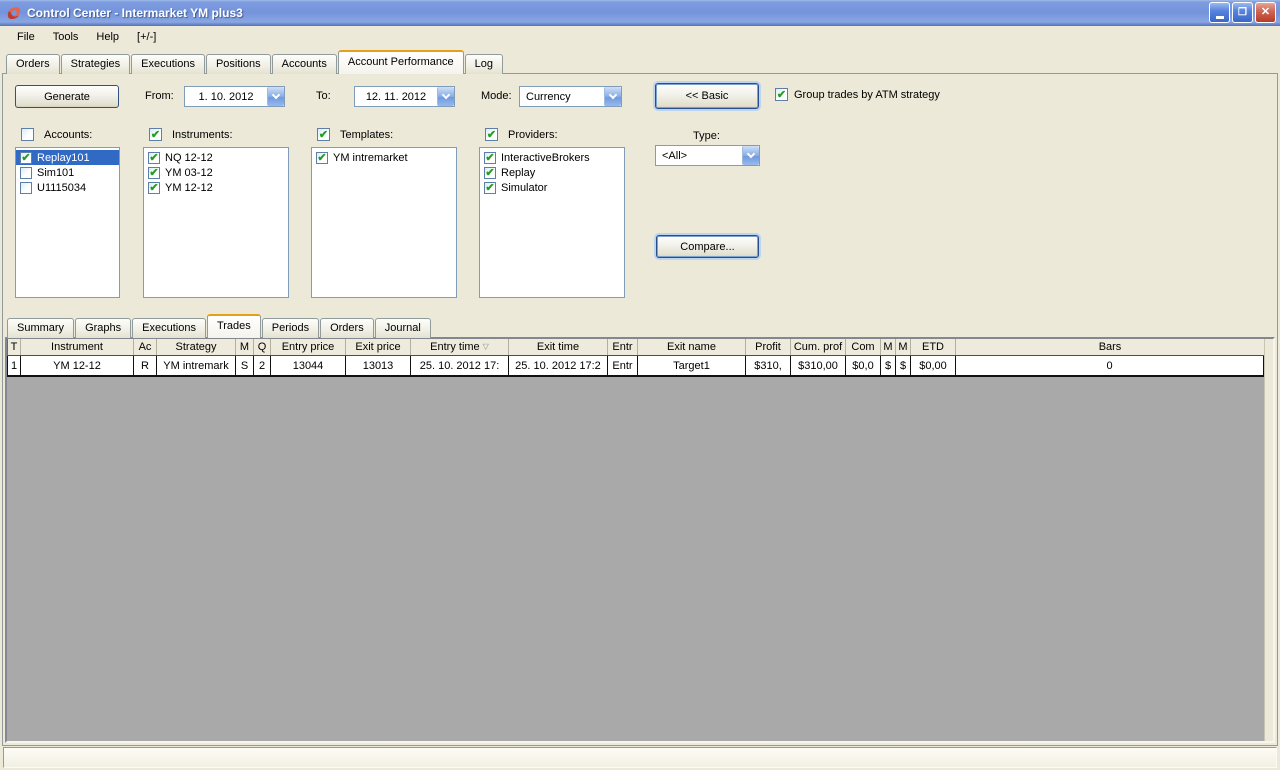 This screenshot has width=1280, height=770. I want to click on from-date-value: 1. 10. 2012, so click(226, 96).